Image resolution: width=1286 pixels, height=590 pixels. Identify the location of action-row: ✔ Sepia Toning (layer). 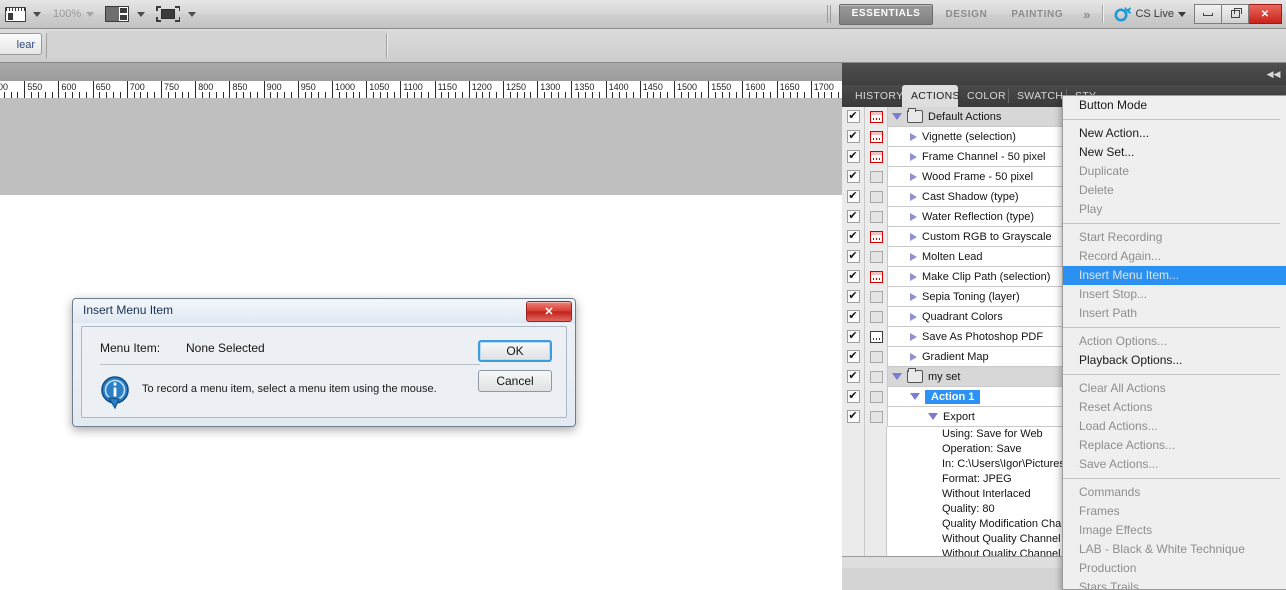
(952, 296).